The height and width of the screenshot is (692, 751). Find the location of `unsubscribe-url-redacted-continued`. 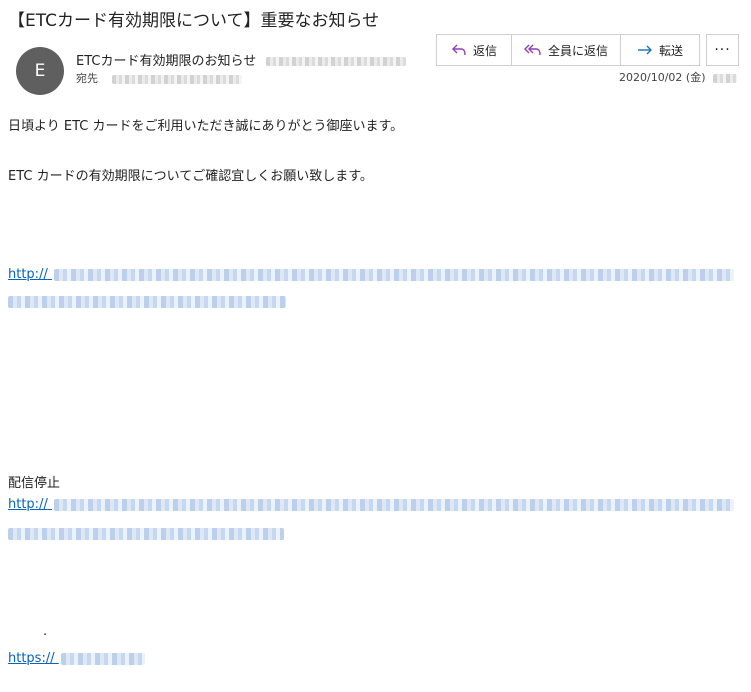

unsubscribe-url-redacted-continued is located at coordinates (146, 534).